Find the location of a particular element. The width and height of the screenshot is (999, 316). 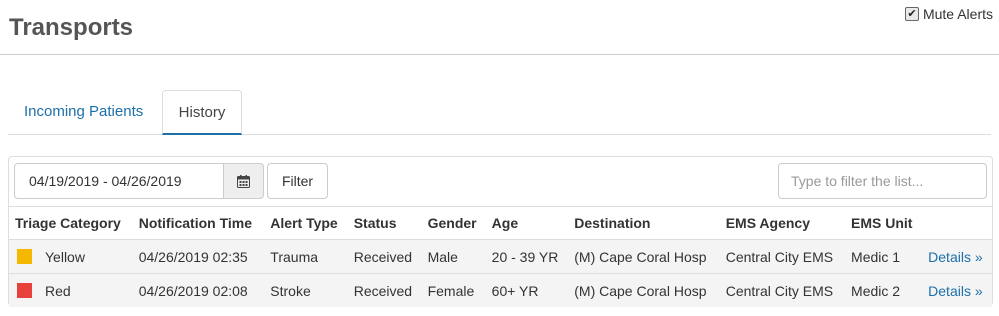

notification-time: 04/26/2019 02:35 is located at coordinates (198, 256).